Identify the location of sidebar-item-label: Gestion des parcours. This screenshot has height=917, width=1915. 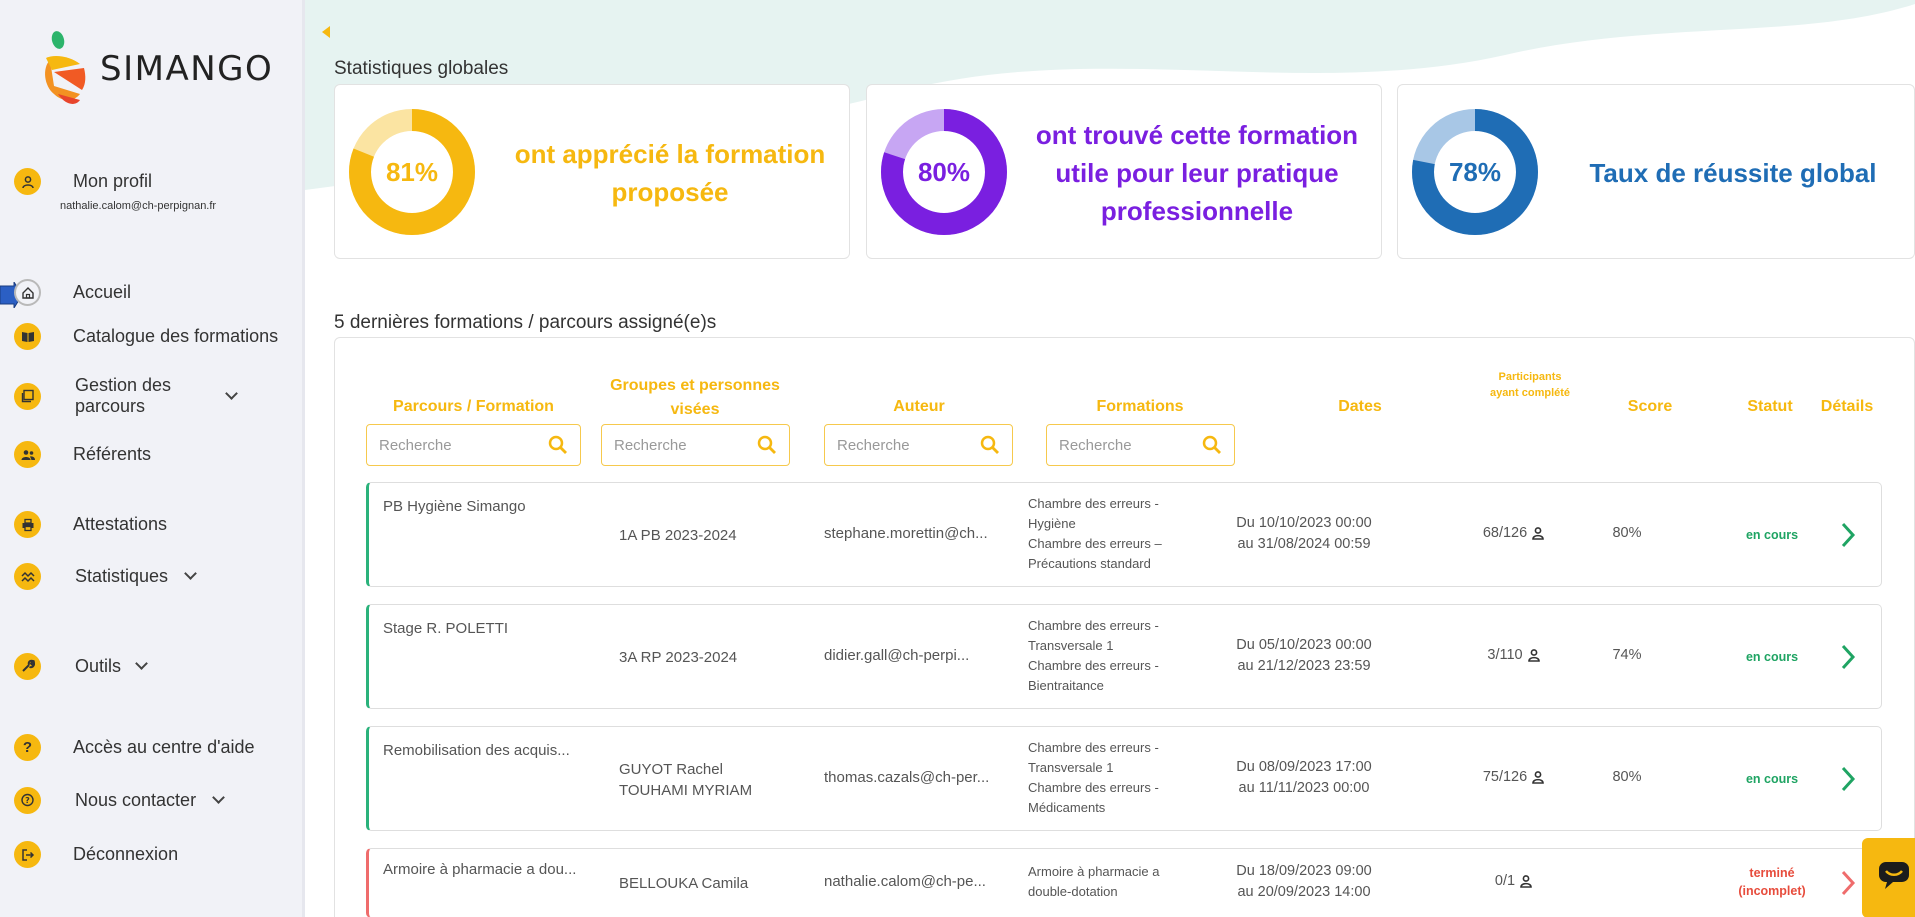
(123, 395).